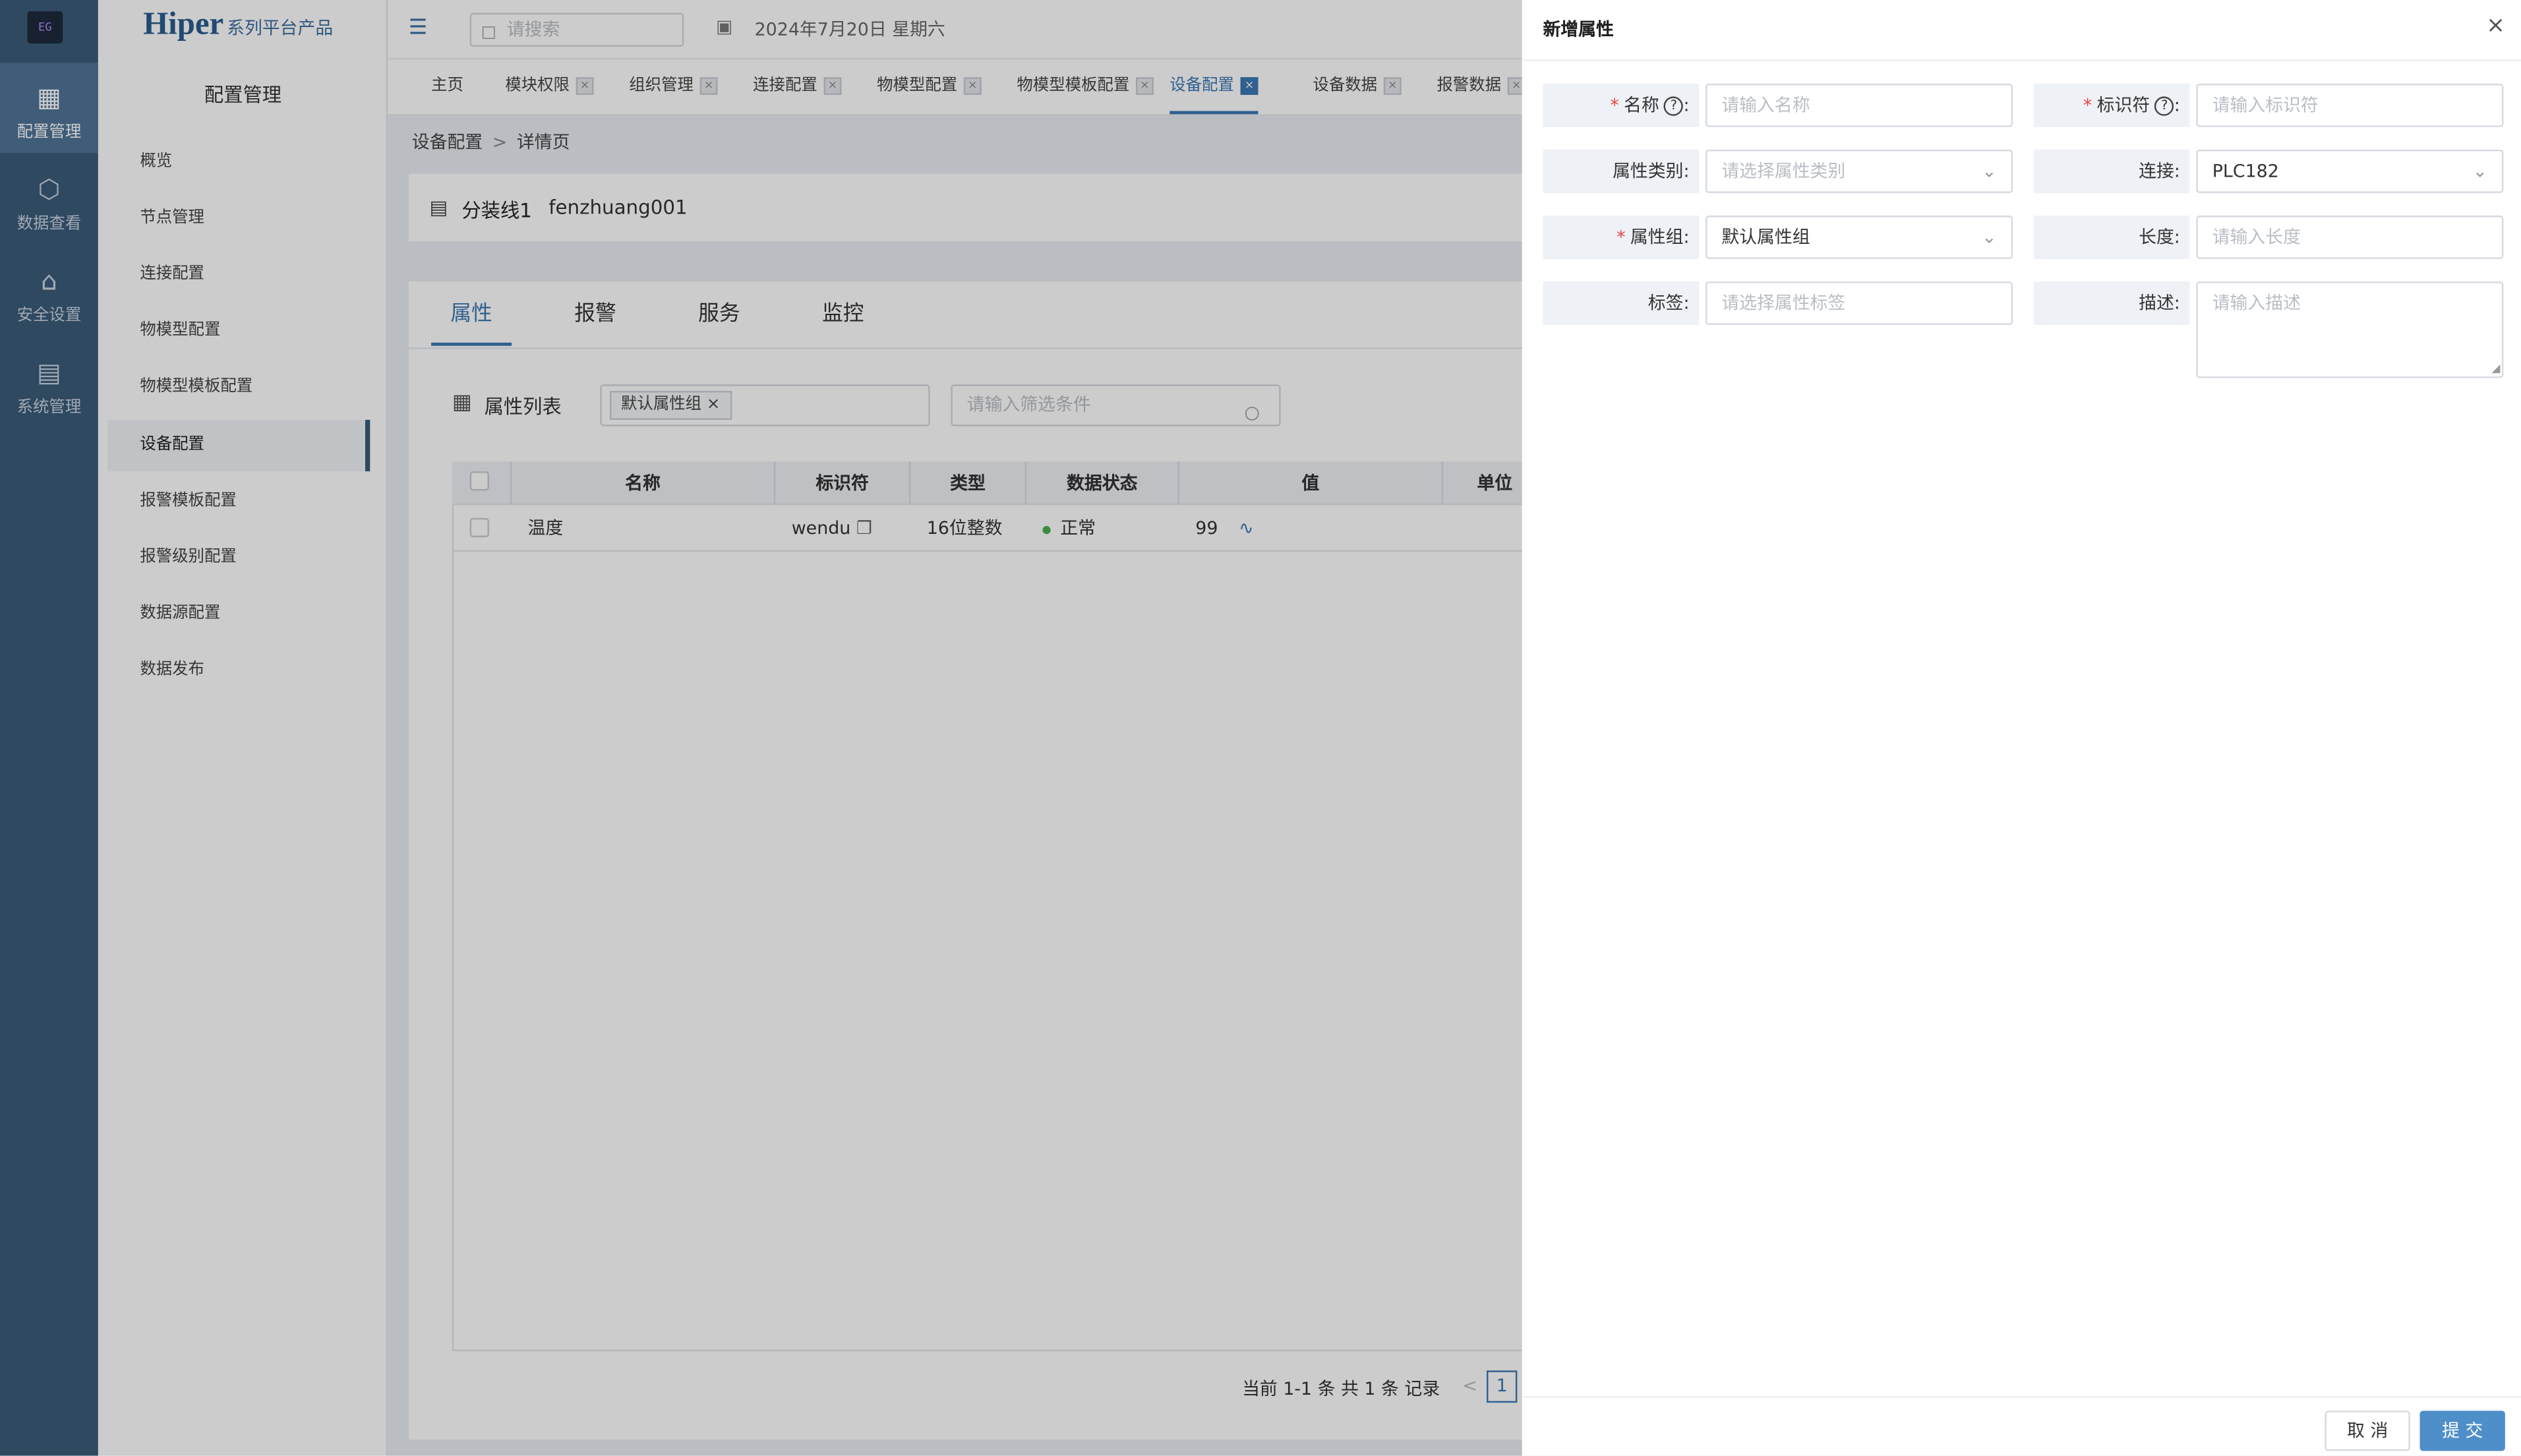  I want to click on resize-handle-icon: ◢, so click(2495, 369).